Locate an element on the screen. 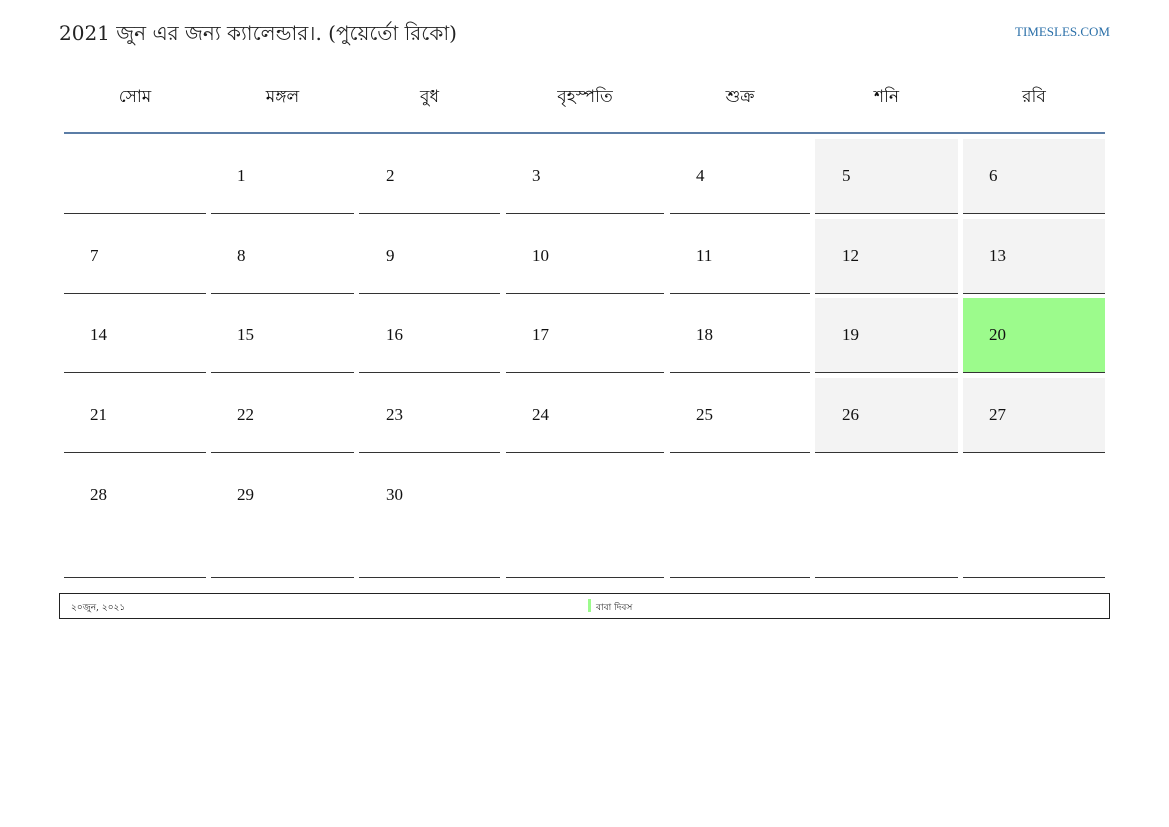 This screenshot has width=1169, height=827. day-cell-28: 28 is located at coordinates (135, 518).